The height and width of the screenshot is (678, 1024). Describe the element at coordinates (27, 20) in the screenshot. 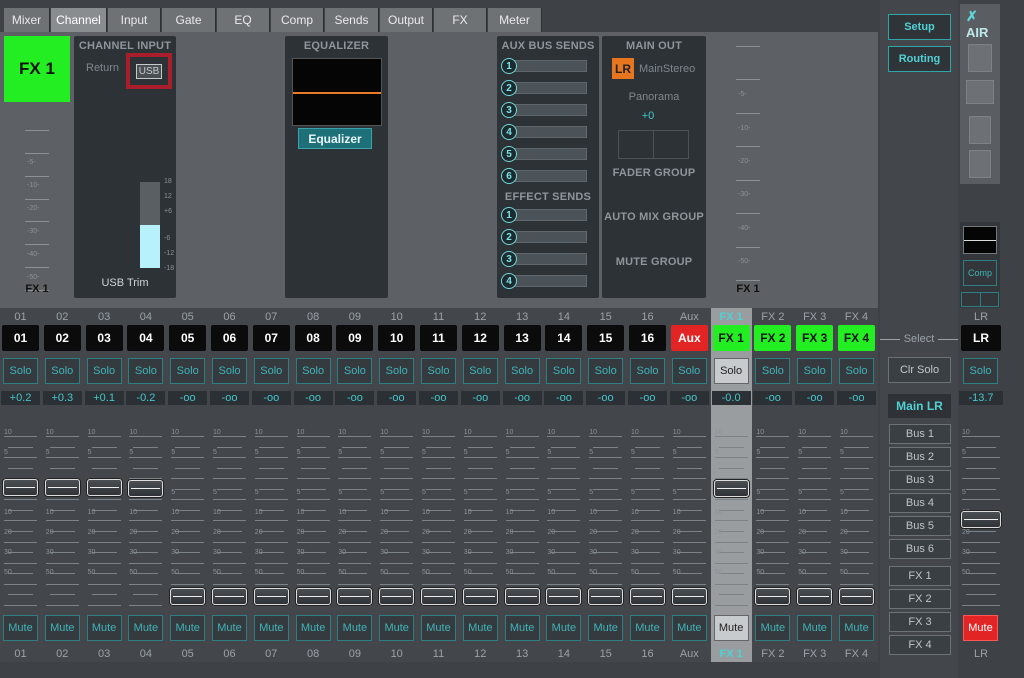

I see `tab-mixer: Mixer` at that location.